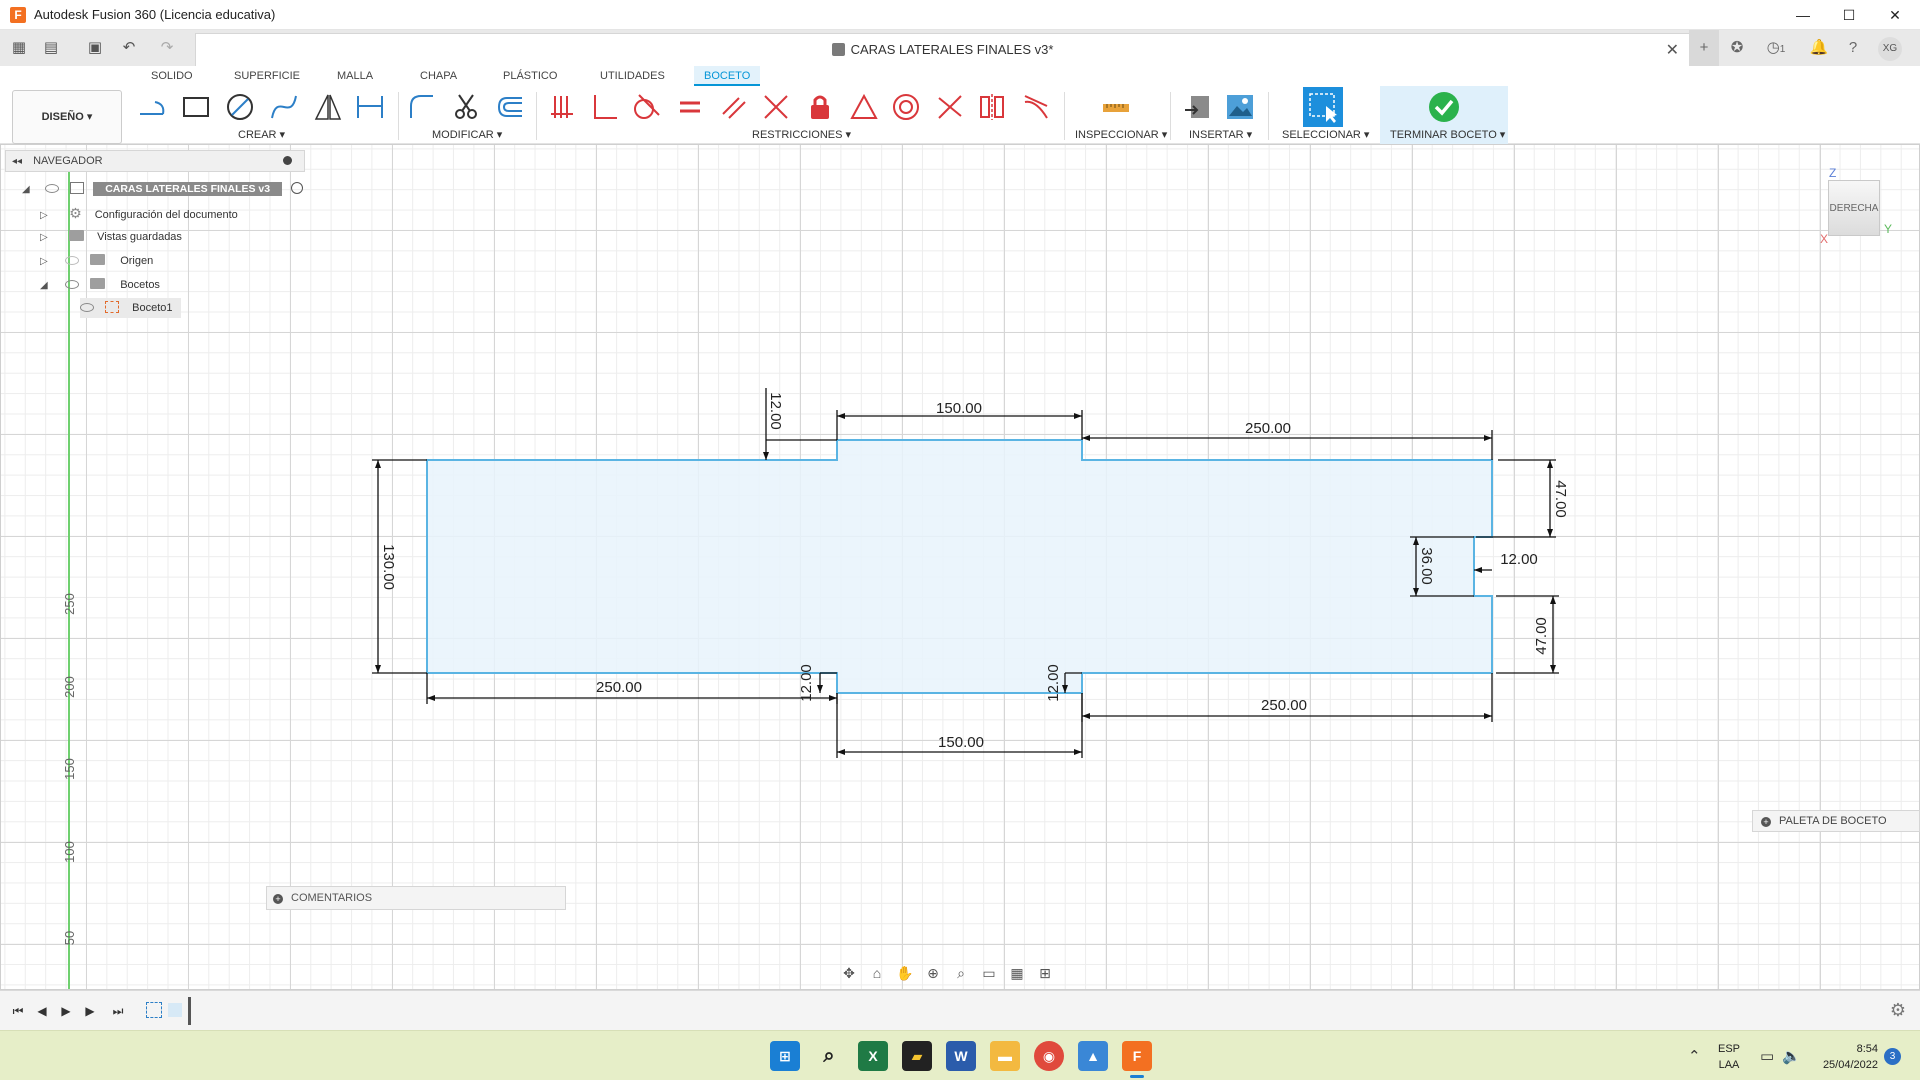 The width and height of the screenshot is (1920, 1080). Describe the element at coordinates (829, 1056) in the screenshot. I see `search-icon: ⌕` at that location.